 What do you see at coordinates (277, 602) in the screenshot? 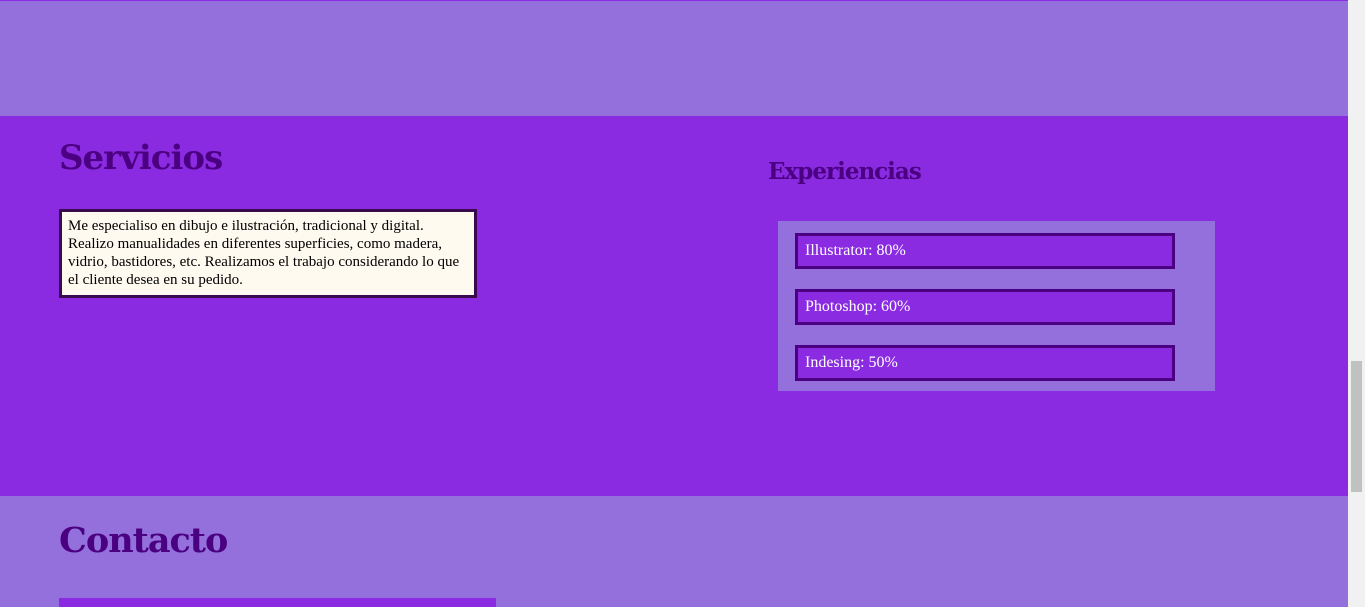
I see `contact-form-top` at bounding box center [277, 602].